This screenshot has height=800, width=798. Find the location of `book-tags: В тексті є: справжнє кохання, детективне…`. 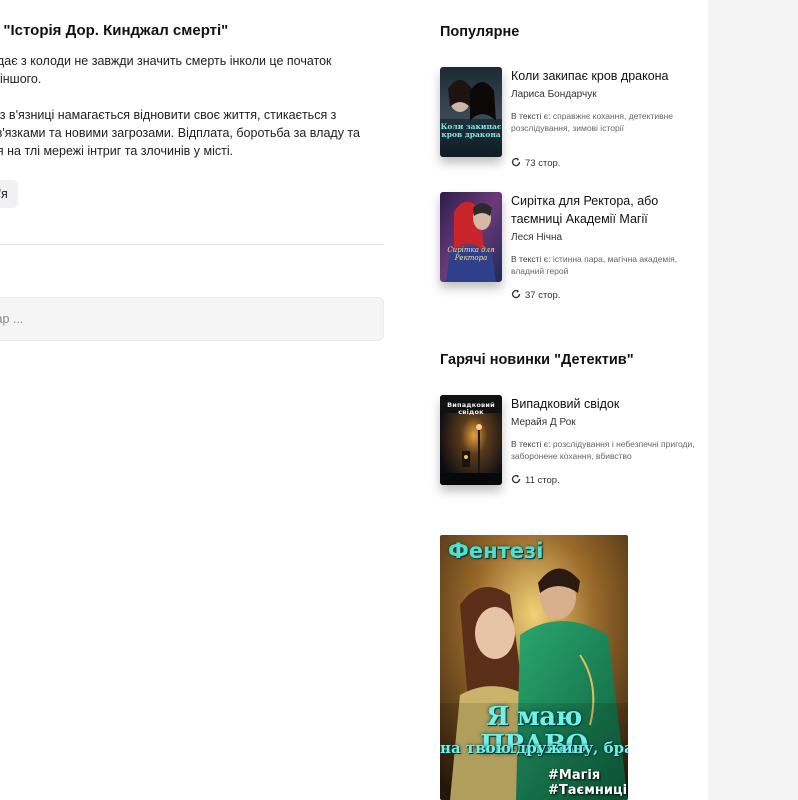

book-tags: В тексті є: справжнє кохання, детективне… is located at coordinates (606, 122).